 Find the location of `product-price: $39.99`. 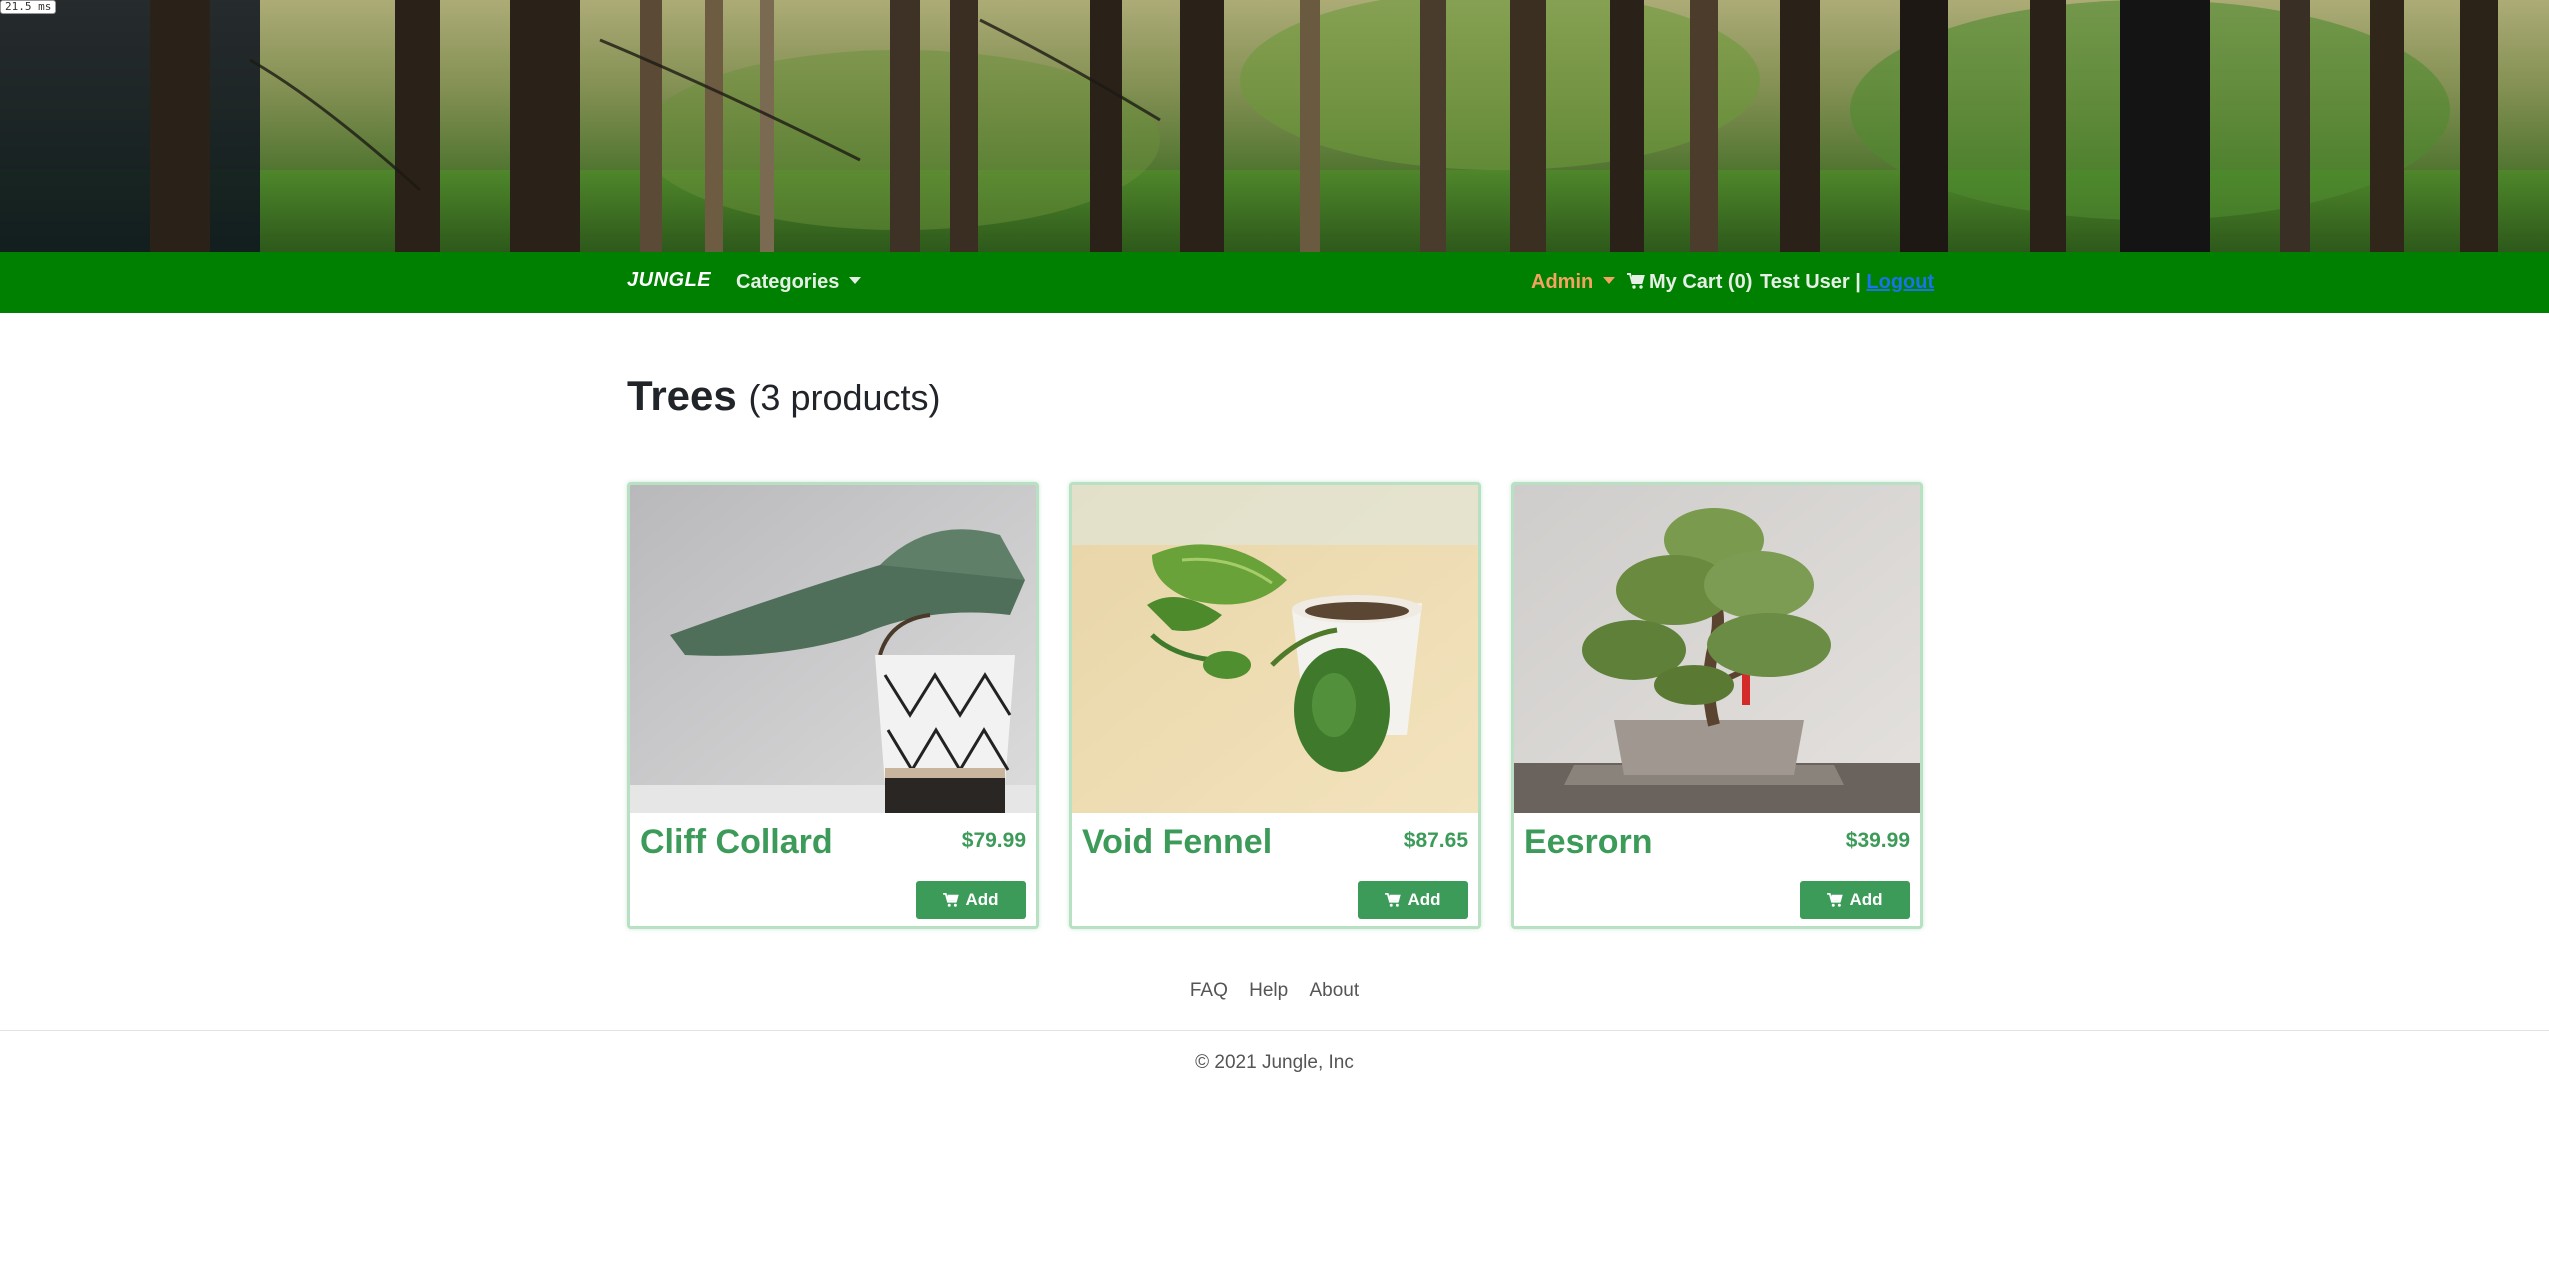

product-price: $39.99 is located at coordinates (1877, 840).